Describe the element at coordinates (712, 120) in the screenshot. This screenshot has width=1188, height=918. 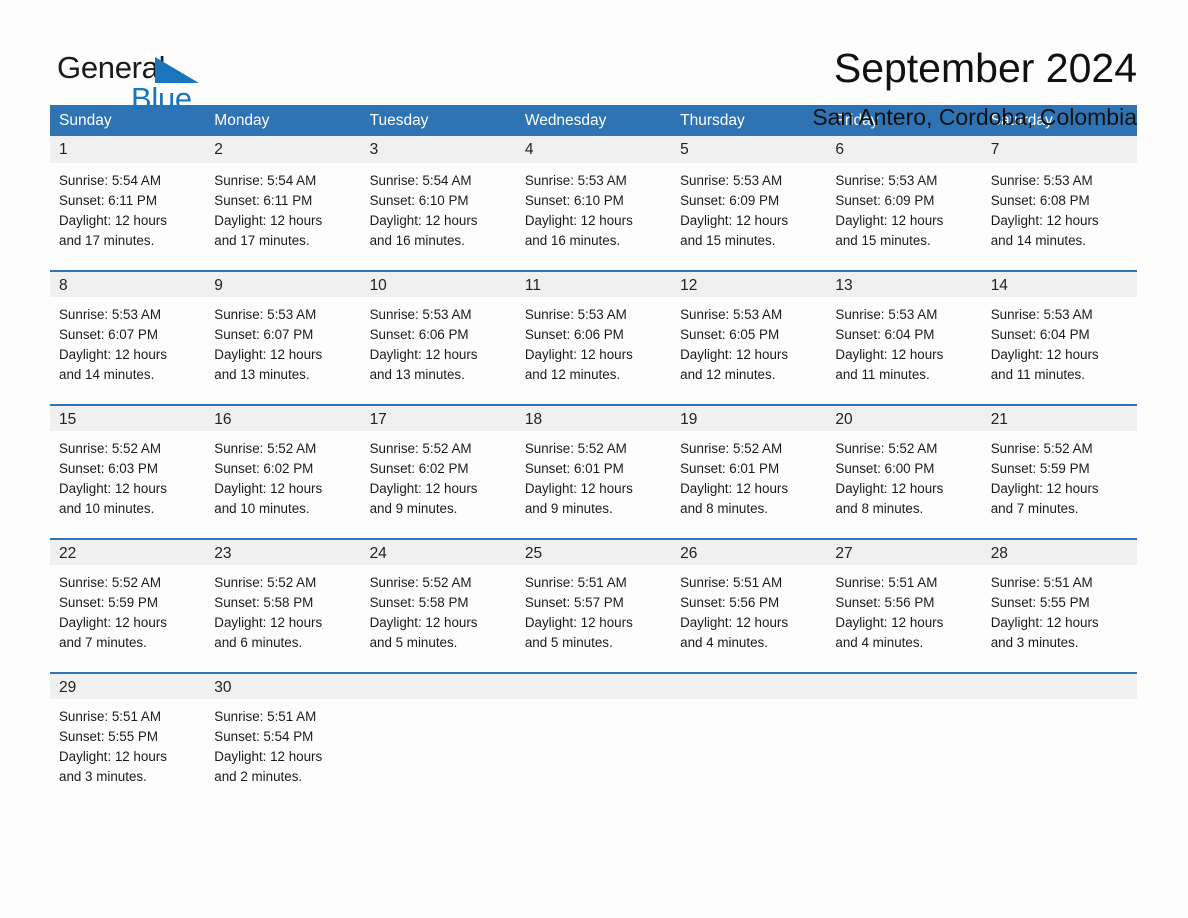
I see `weekday-header-thursday: Thursday` at that location.